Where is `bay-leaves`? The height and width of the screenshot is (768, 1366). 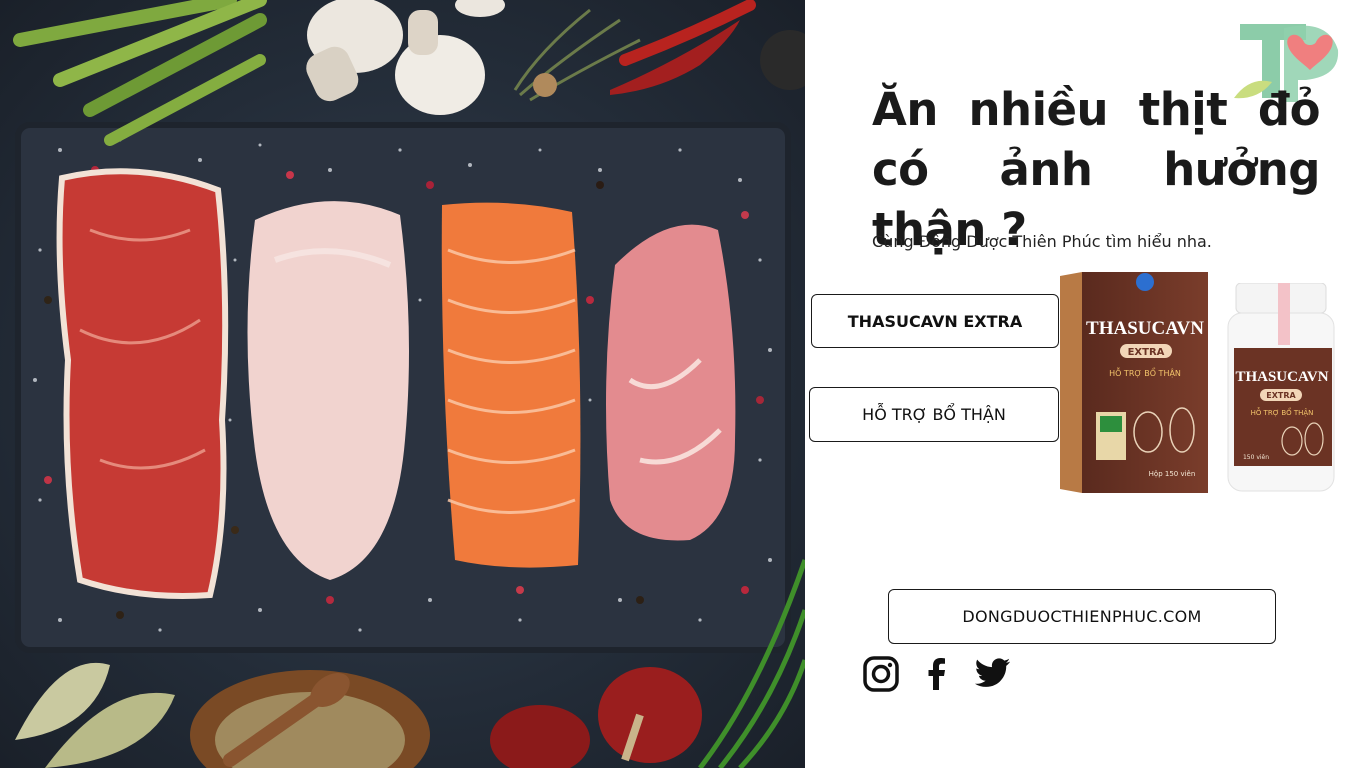 bay-leaves is located at coordinates (95, 715).